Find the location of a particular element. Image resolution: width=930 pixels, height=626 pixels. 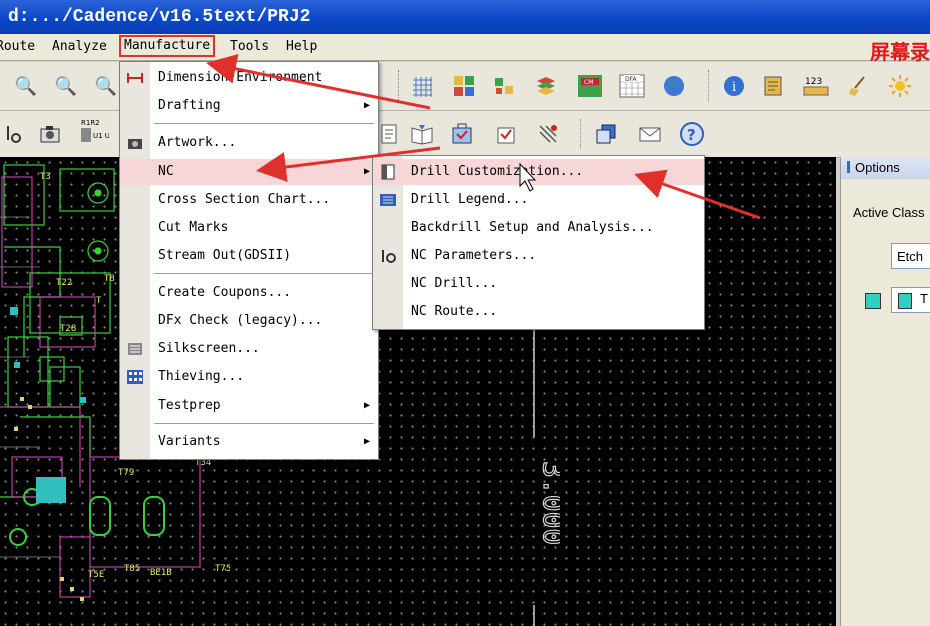

refdes-icon: R1R2 U1 U2 is located at coordinates (94, 131).